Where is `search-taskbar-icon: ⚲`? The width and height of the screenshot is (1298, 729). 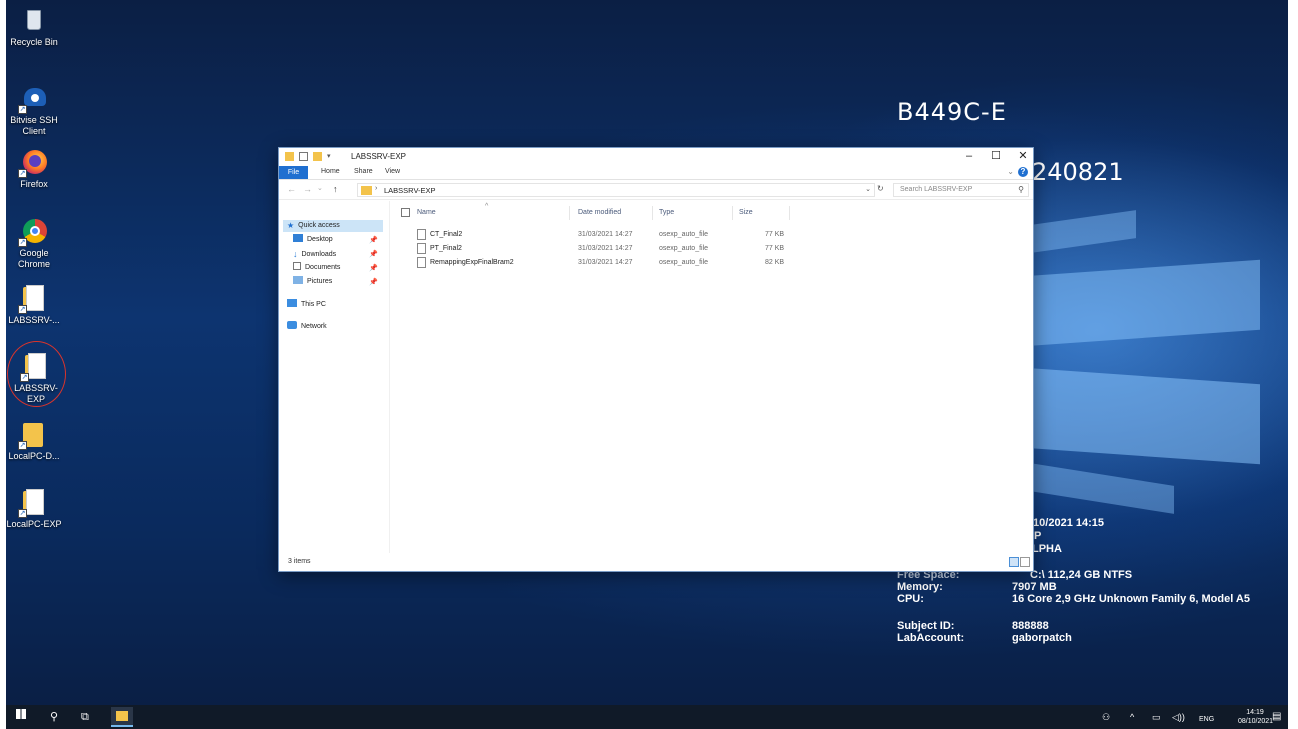 search-taskbar-icon: ⚲ is located at coordinates (54, 717).